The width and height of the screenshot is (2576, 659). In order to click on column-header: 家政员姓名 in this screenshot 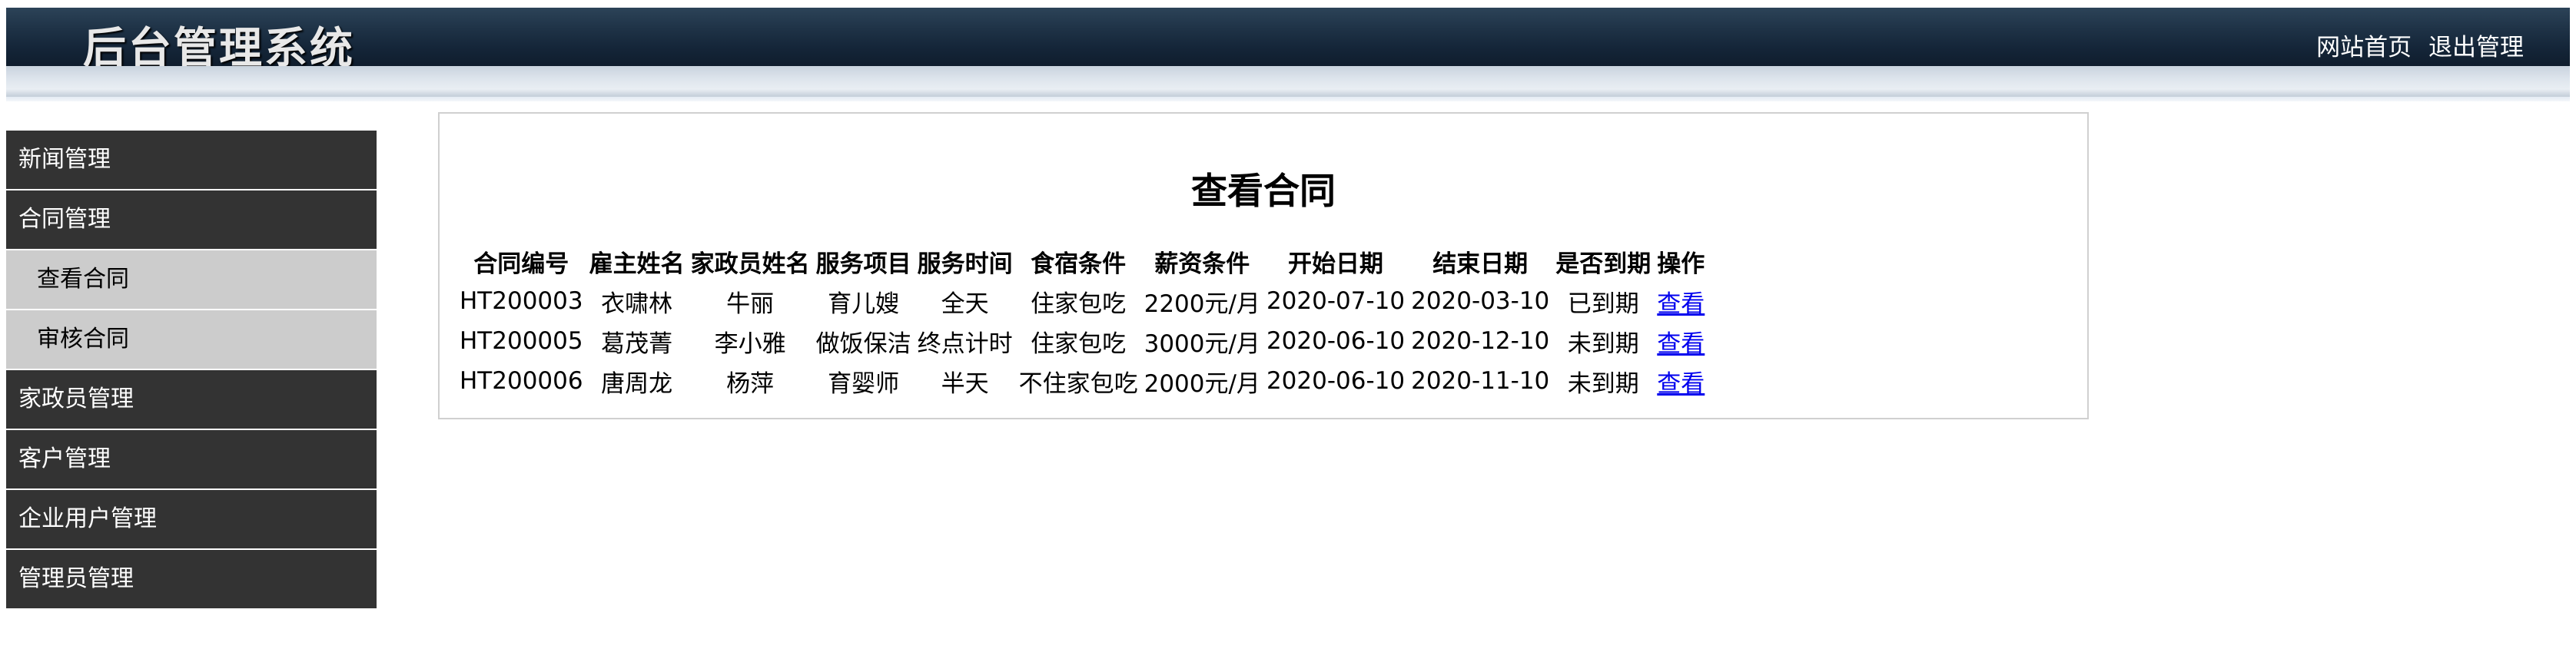, I will do `click(750, 264)`.